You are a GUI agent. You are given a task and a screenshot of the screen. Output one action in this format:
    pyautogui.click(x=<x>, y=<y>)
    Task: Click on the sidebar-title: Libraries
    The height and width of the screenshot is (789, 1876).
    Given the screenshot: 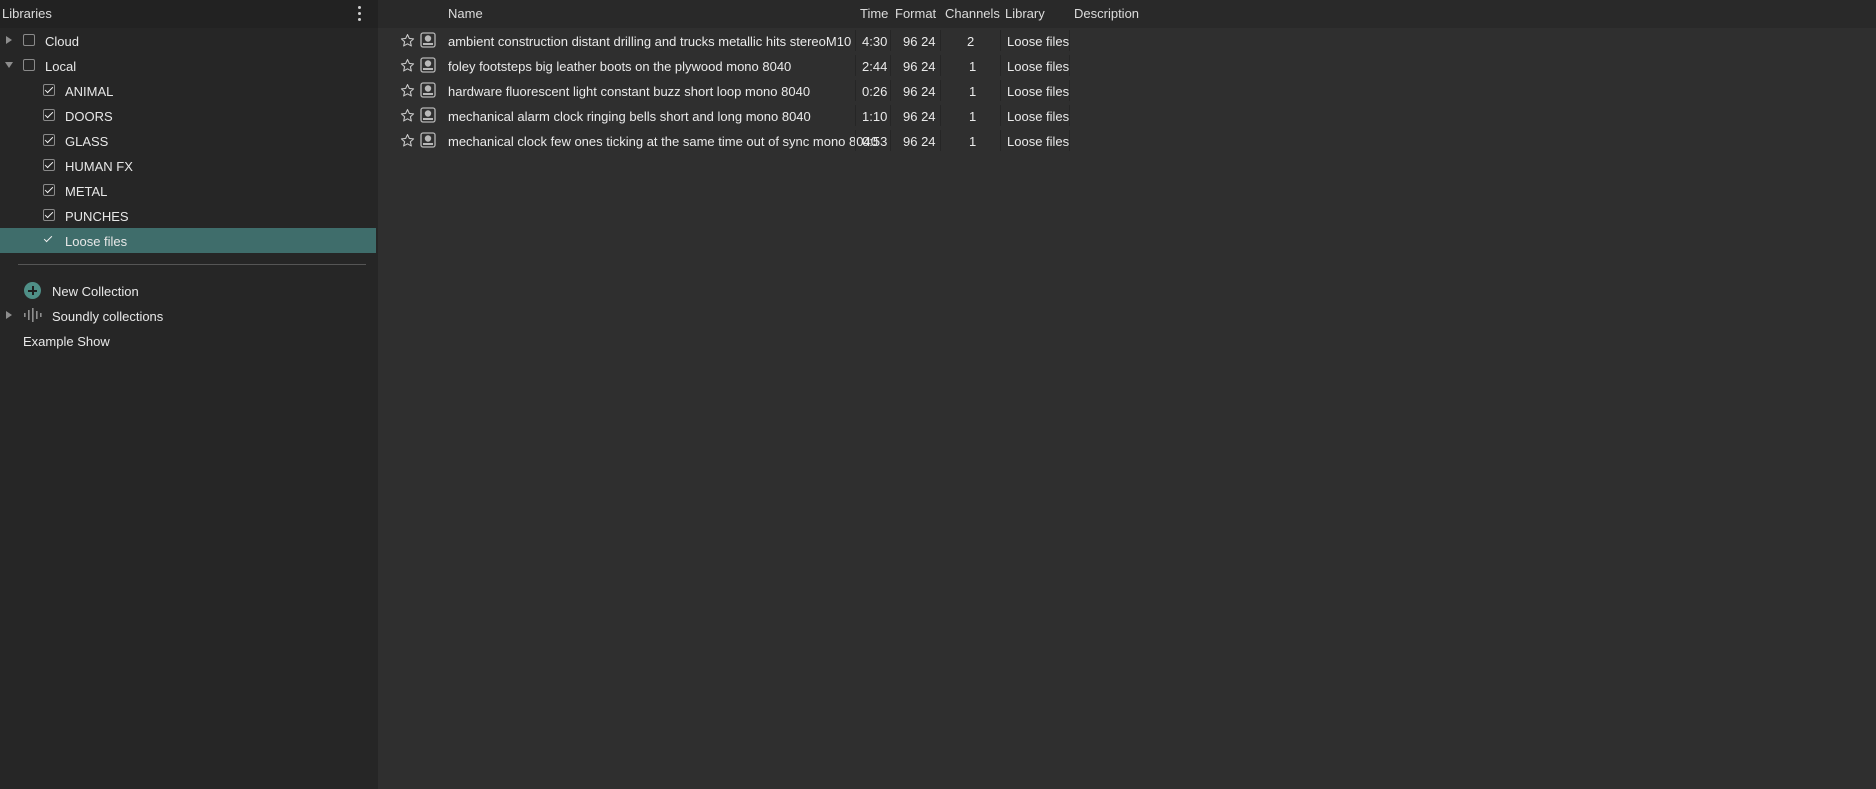 What is the action you would take?
    pyautogui.click(x=27, y=13)
    